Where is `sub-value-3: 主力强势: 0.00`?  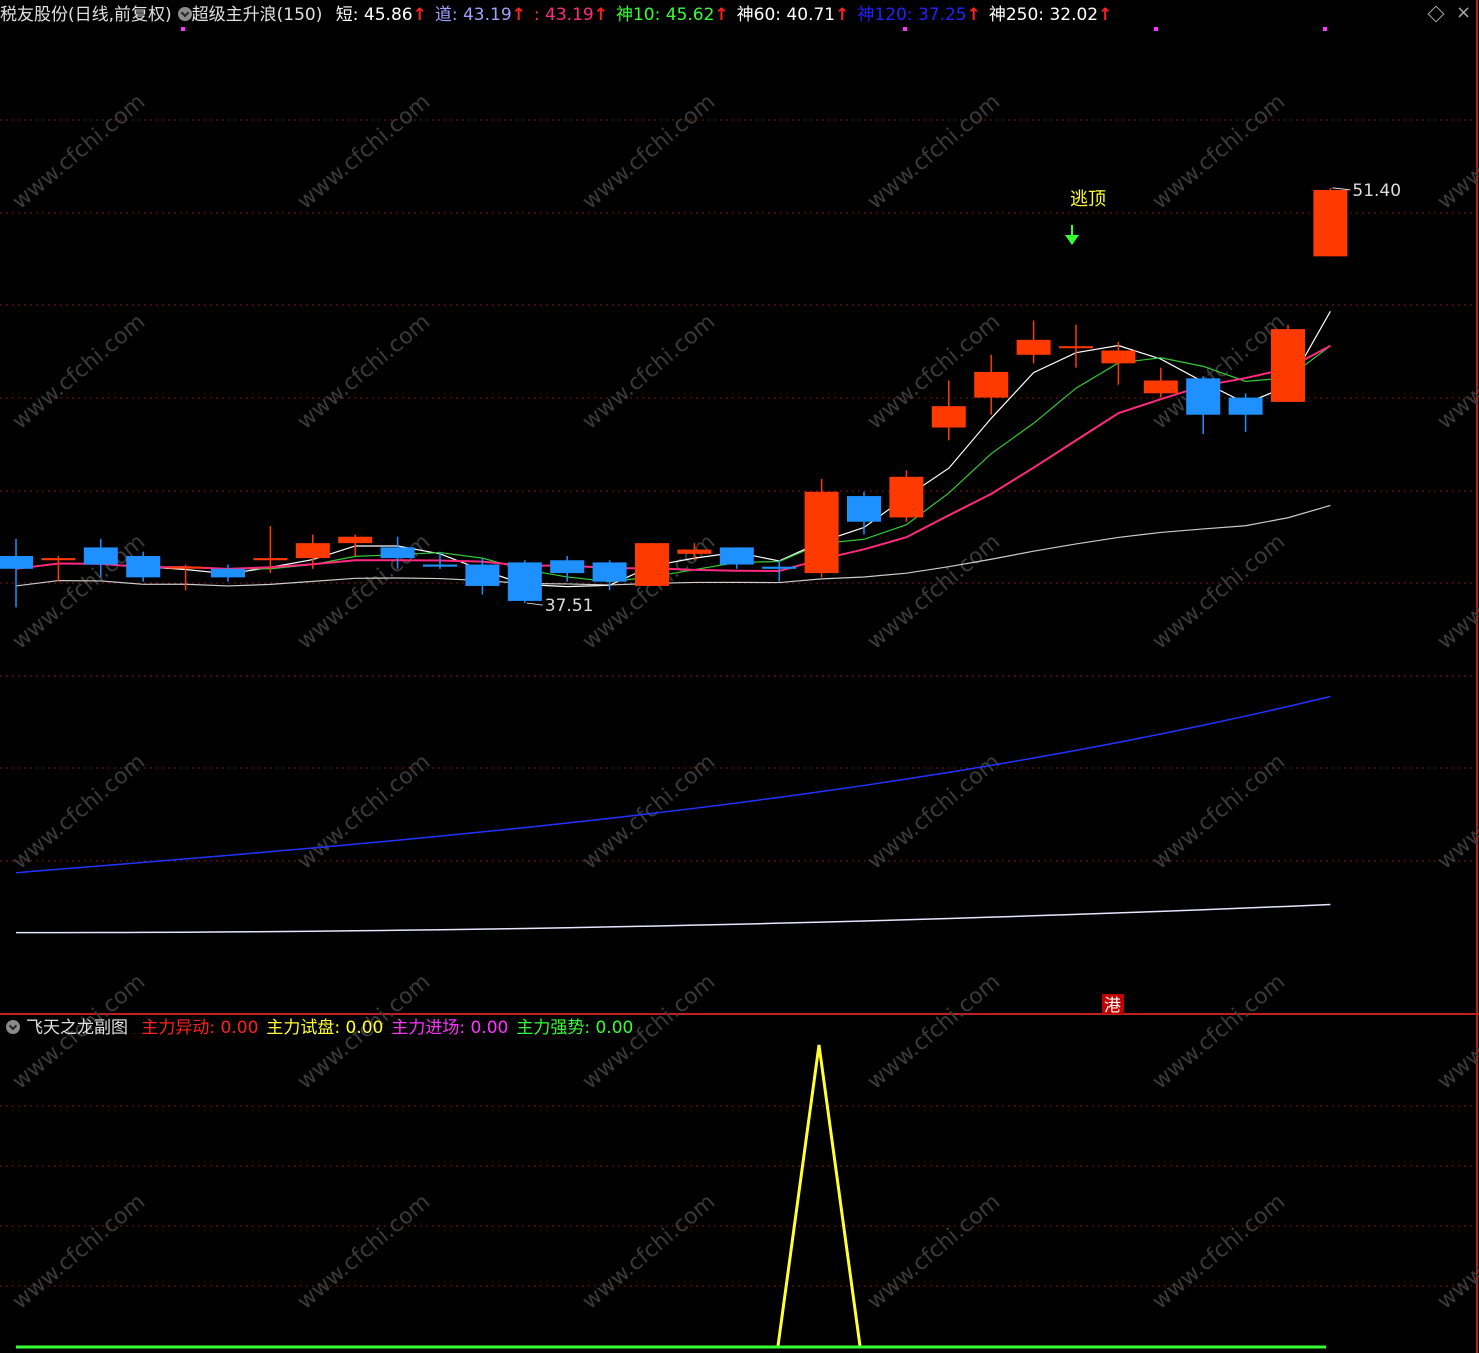
sub-value-3: 主力强势: 0.00 is located at coordinates (575, 1028).